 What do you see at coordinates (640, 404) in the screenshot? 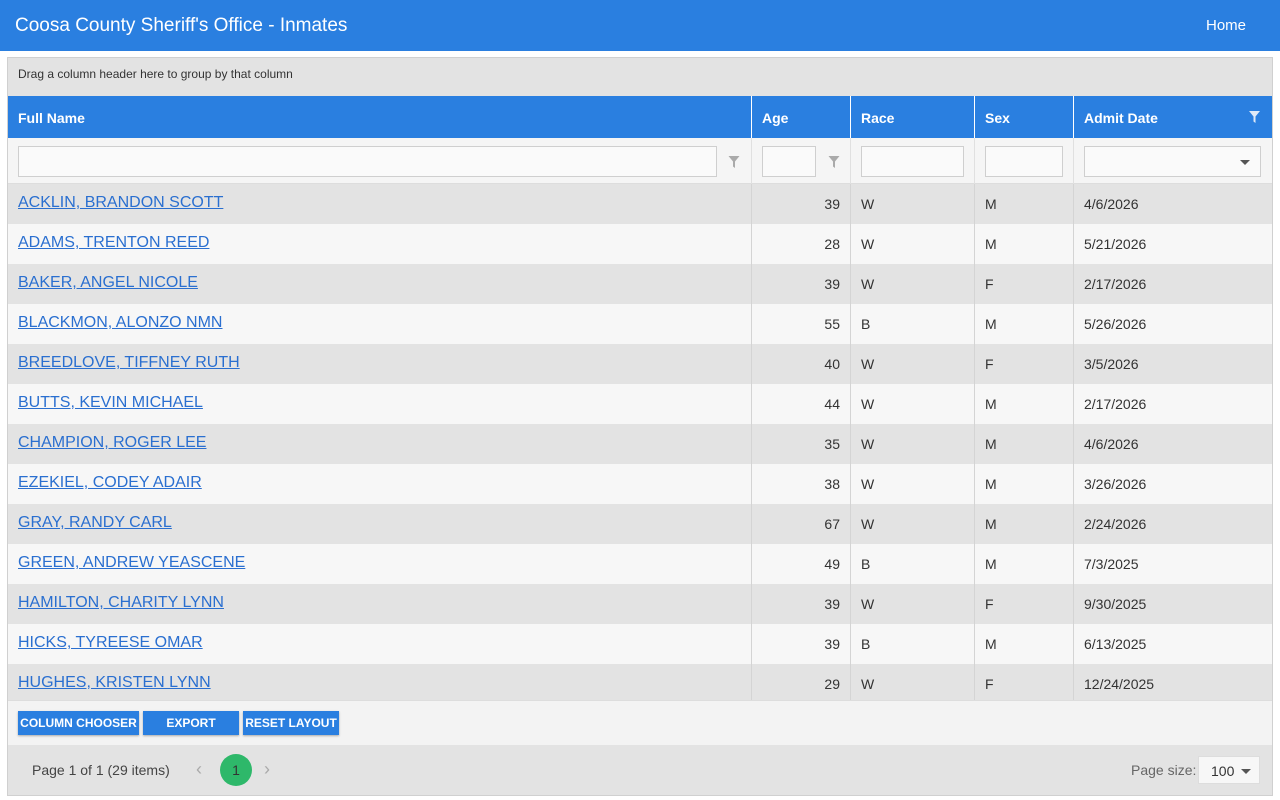
I see `table-row: BUTTS, KEVIN MICHAEL 44 W M 2/17/2026` at bounding box center [640, 404].